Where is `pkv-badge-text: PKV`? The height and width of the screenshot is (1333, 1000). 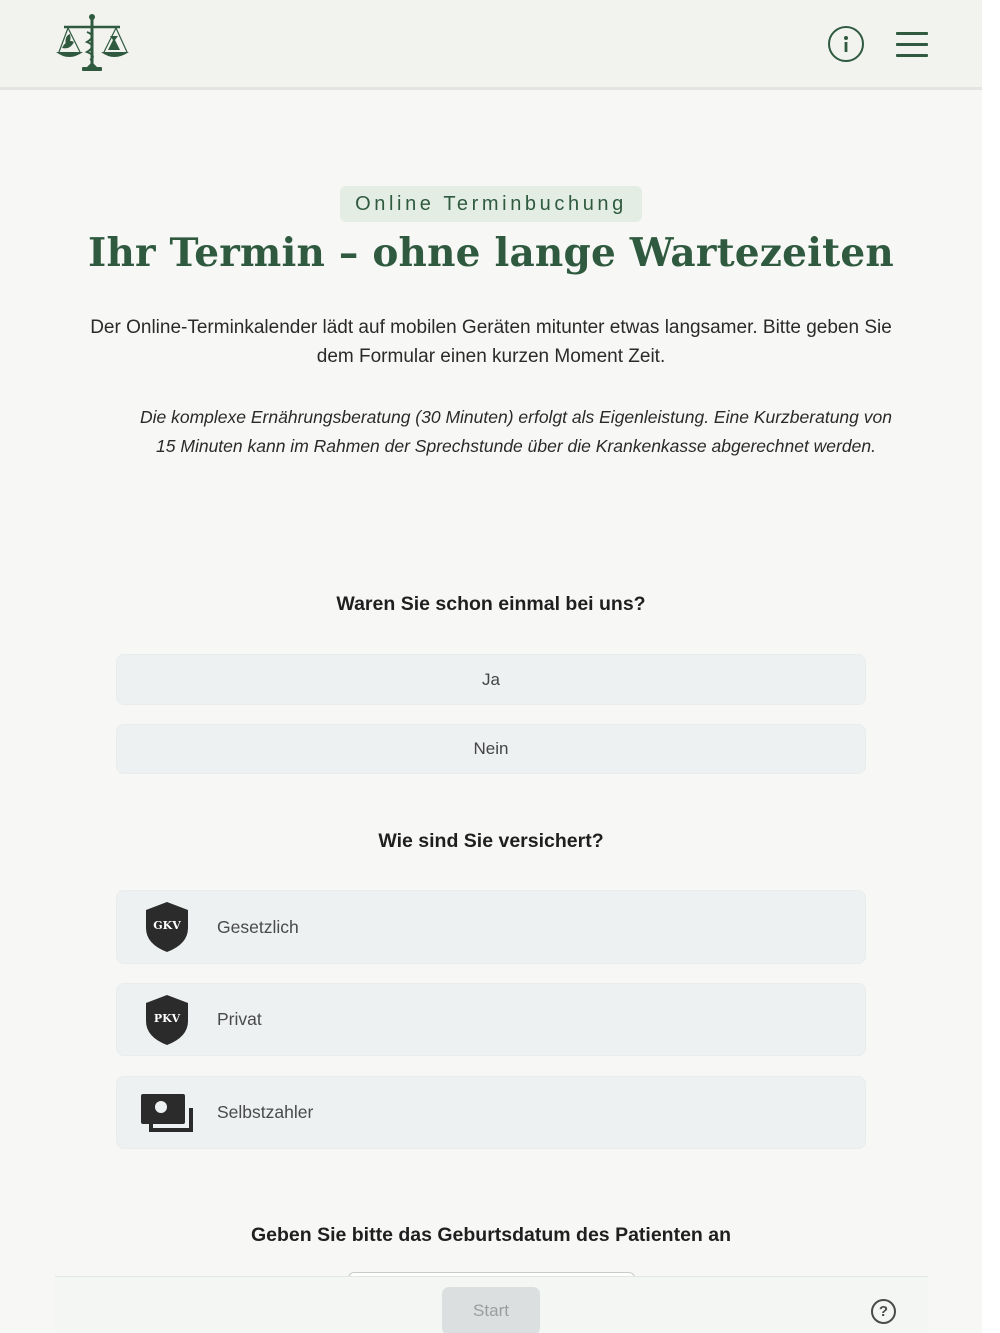
pkv-badge-text: PKV is located at coordinates (167, 1018).